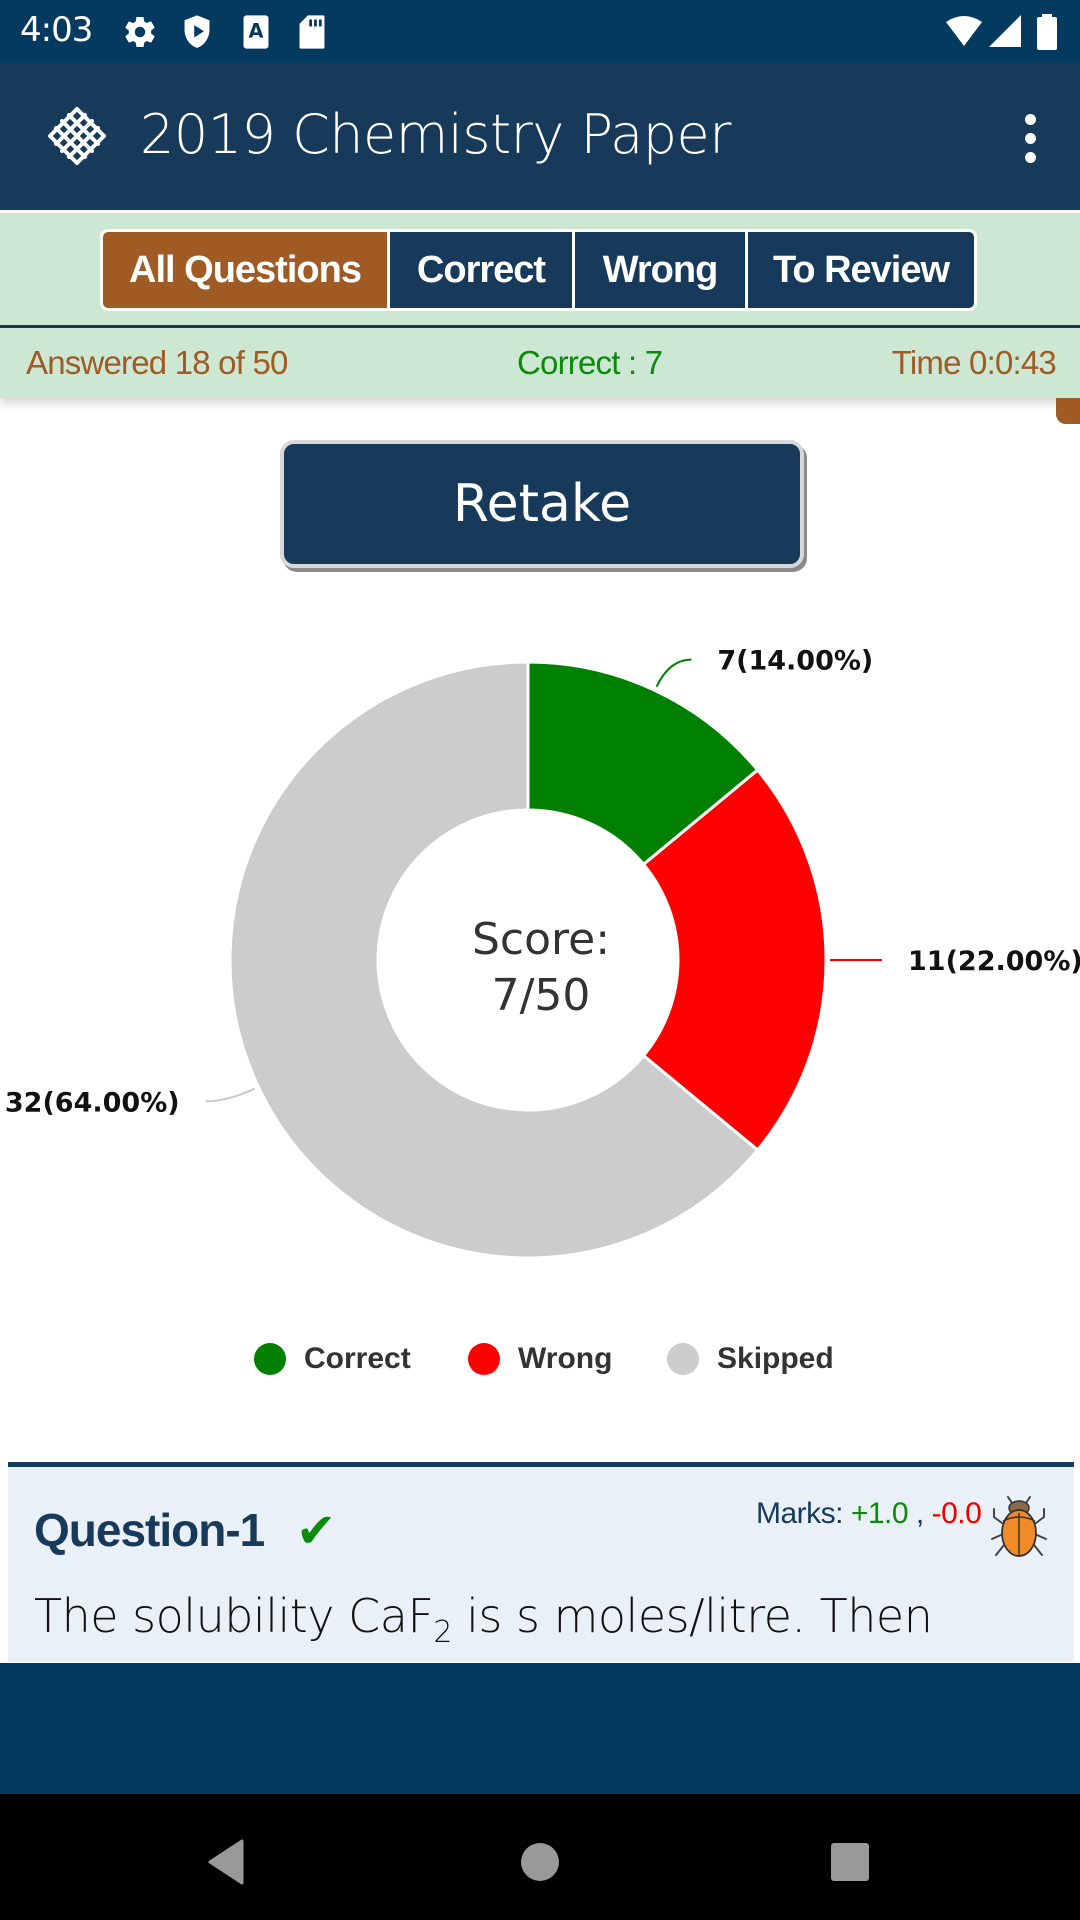 This screenshot has width=1080, height=1920. I want to click on back-icon, so click(226, 1862).